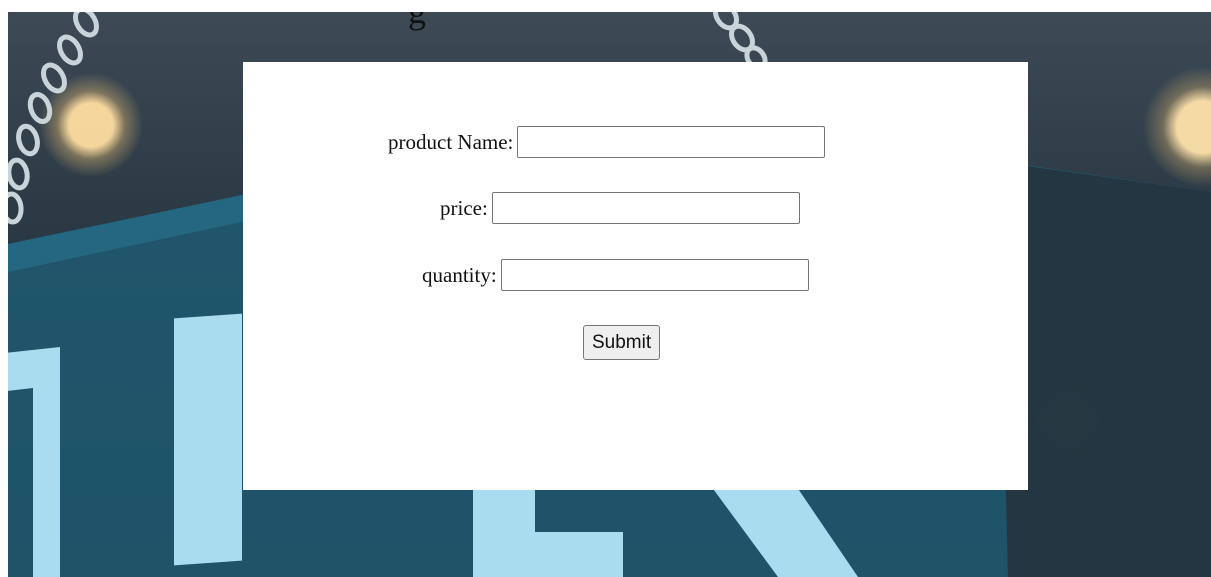 This screenshot has width=1211, height=577. I want to click on sign-letter-e-bar, so click(548, 554).